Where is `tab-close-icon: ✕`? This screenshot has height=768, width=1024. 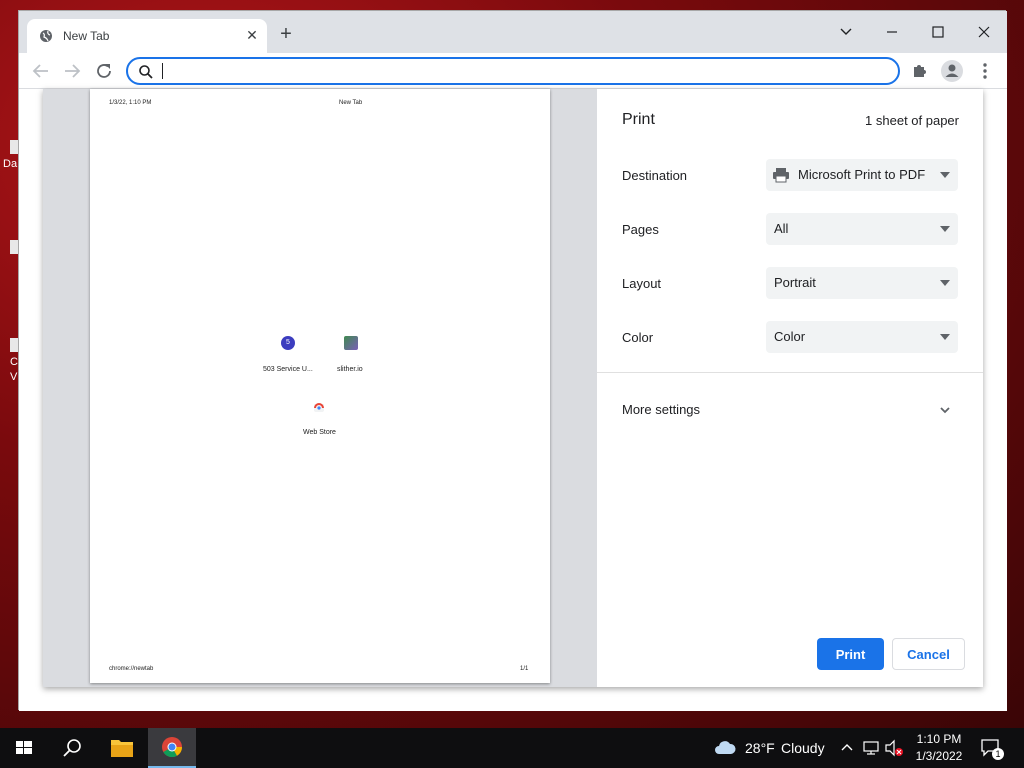
tab-close-icon: ✕ is located at coordinates (252, 35).